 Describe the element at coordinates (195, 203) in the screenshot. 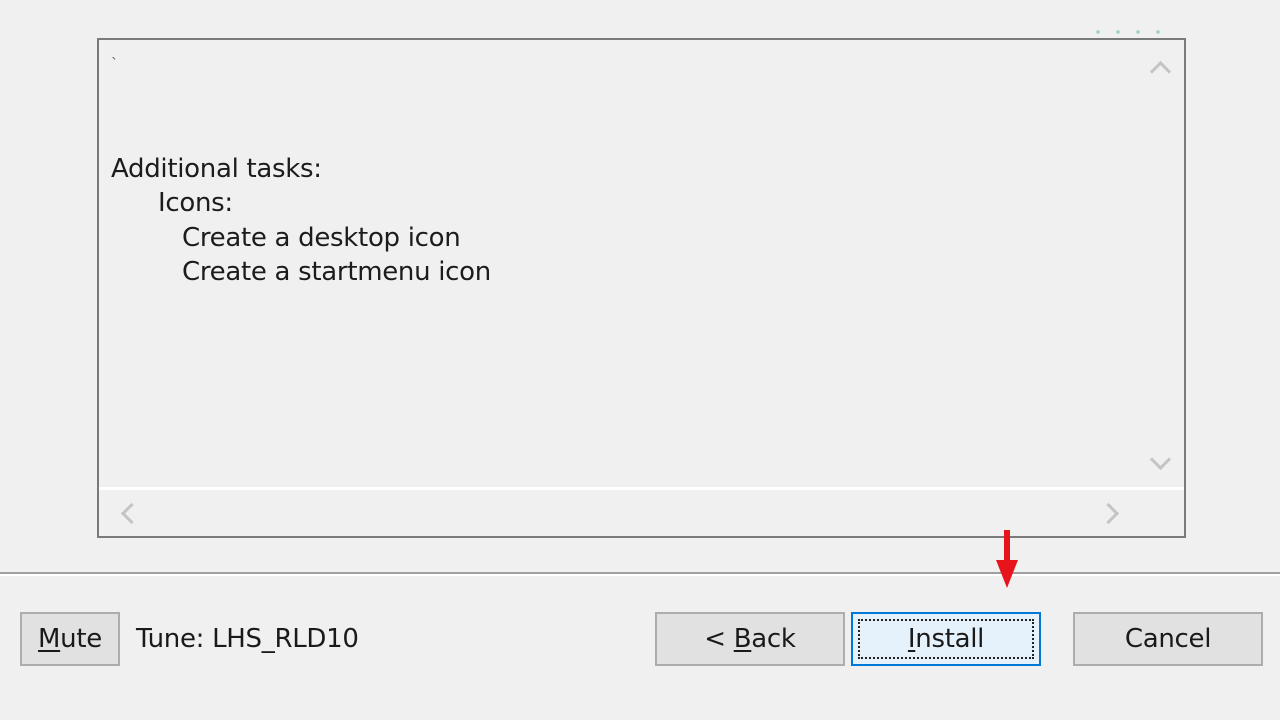

I see `memo-line-icons: Icons:` at that location.